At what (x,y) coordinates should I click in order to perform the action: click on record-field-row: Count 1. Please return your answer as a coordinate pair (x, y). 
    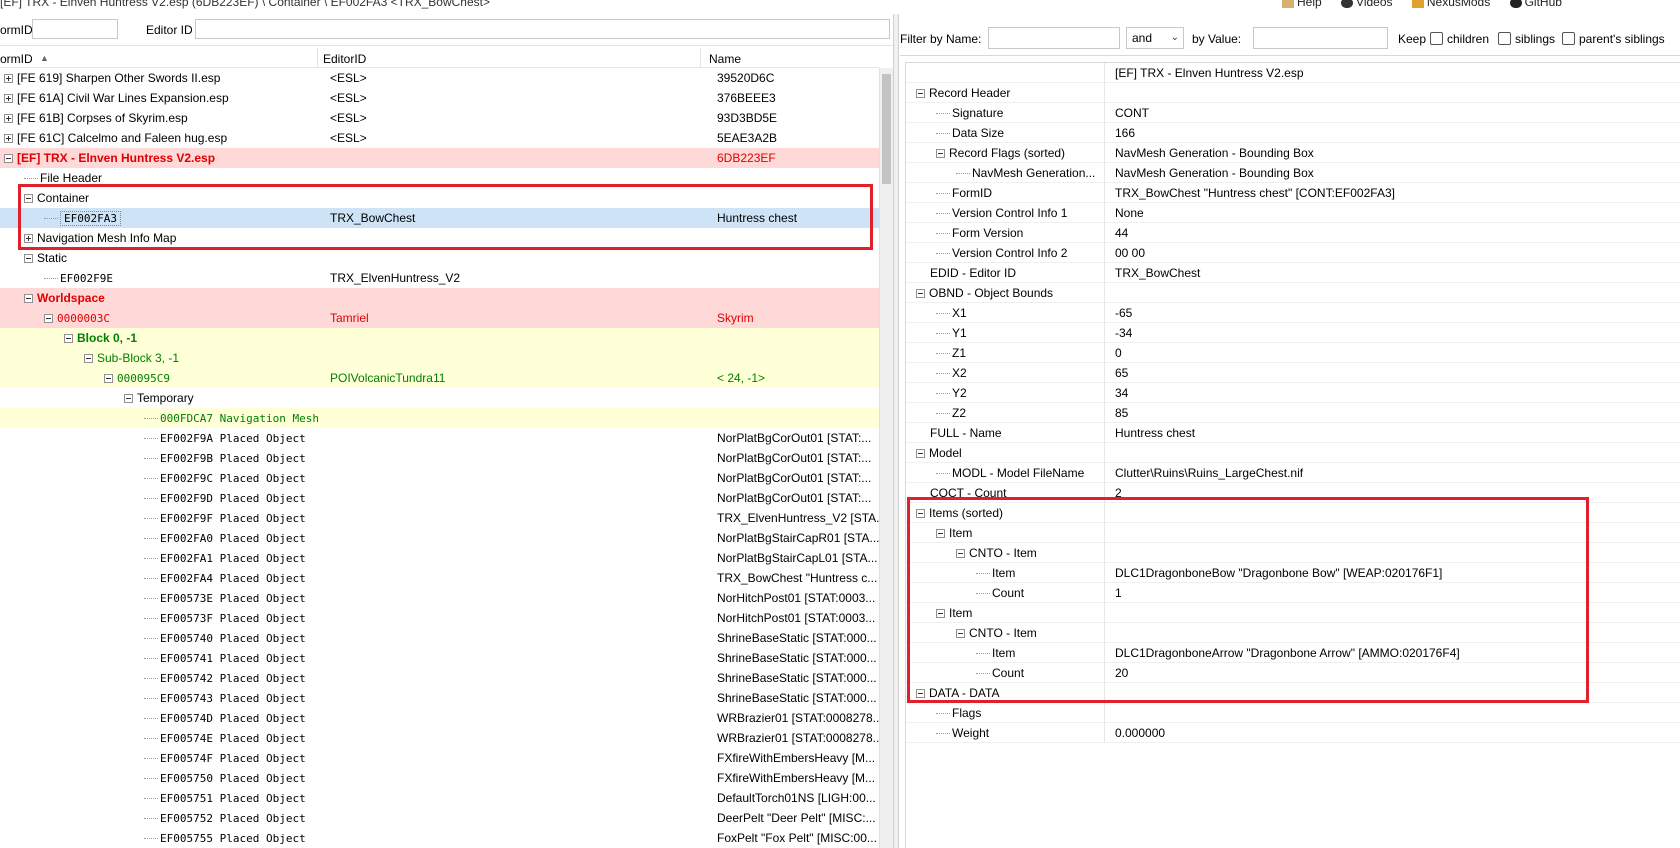
    Looking at the image, I should click on (1293, 593).